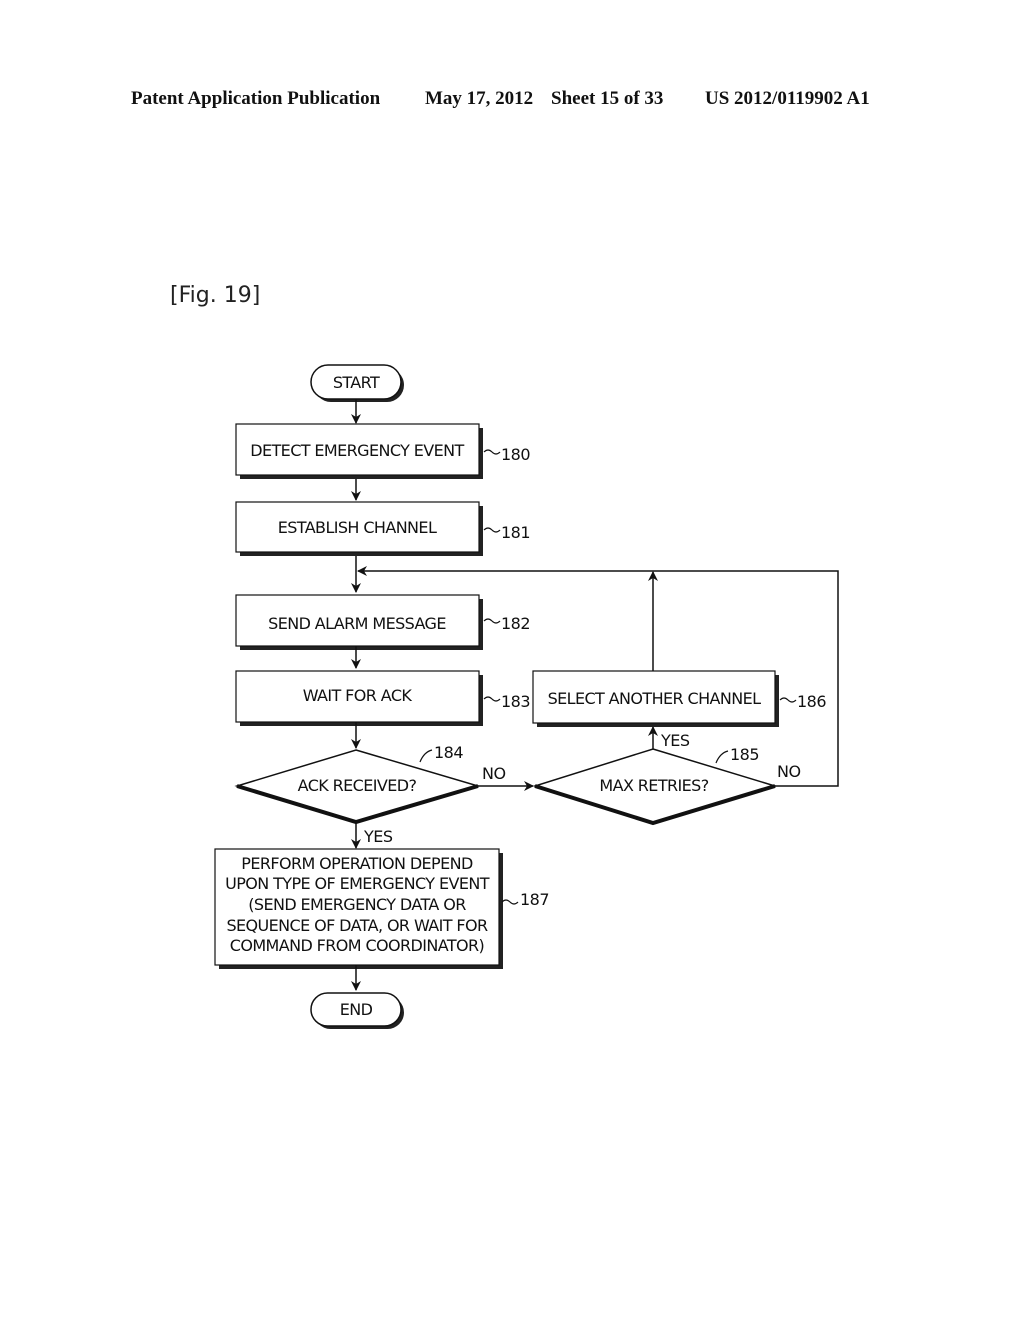 The width and height of the screenshot is (1024, 1320). Describe the element at coordinates (515, 532) in the screenshot. I see `ref-181: 181` at that location.